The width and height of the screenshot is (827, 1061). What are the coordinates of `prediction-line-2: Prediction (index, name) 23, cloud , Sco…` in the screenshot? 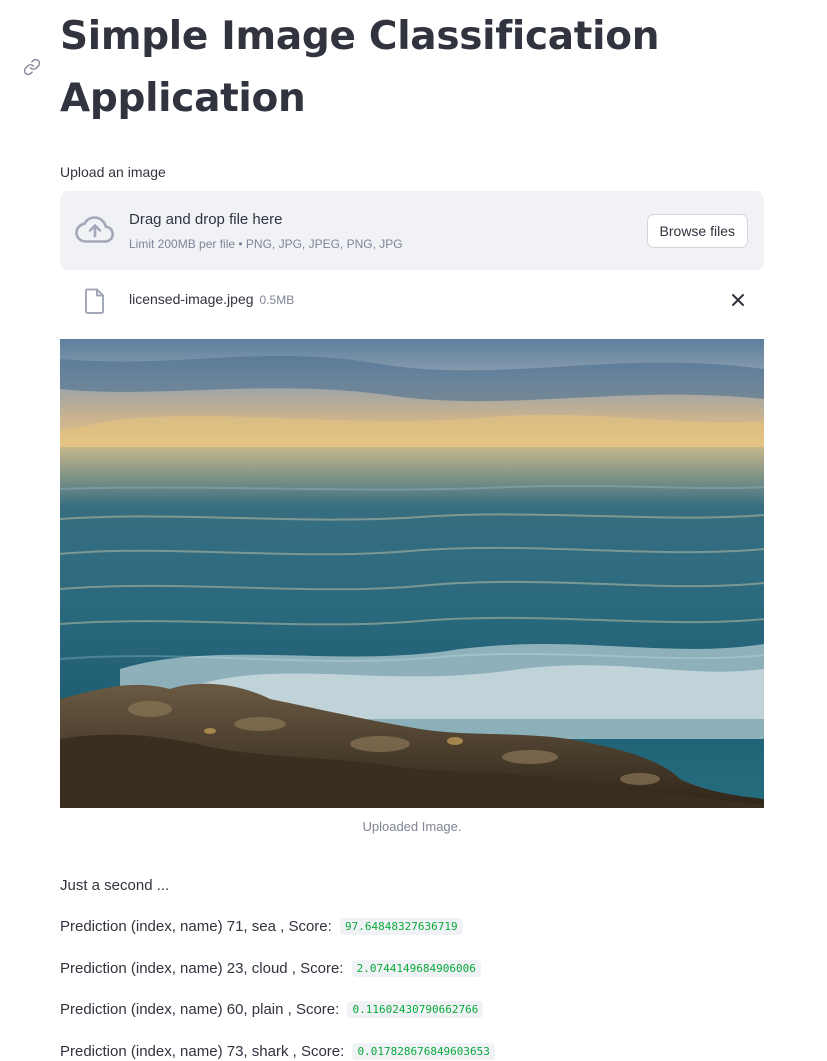 It's located at (270, 968).